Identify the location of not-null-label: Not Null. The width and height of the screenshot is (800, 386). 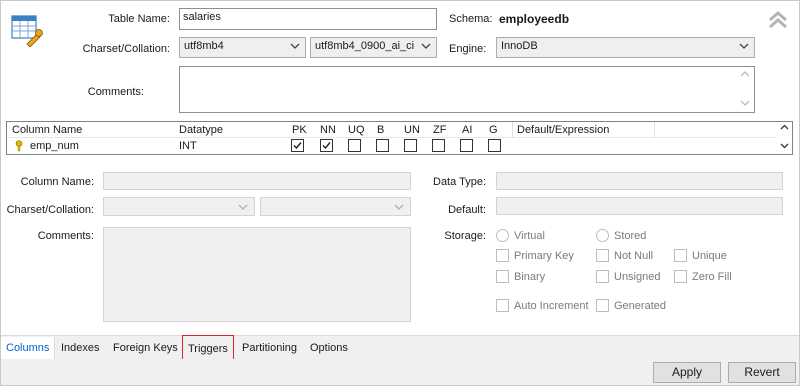
(634, 256).